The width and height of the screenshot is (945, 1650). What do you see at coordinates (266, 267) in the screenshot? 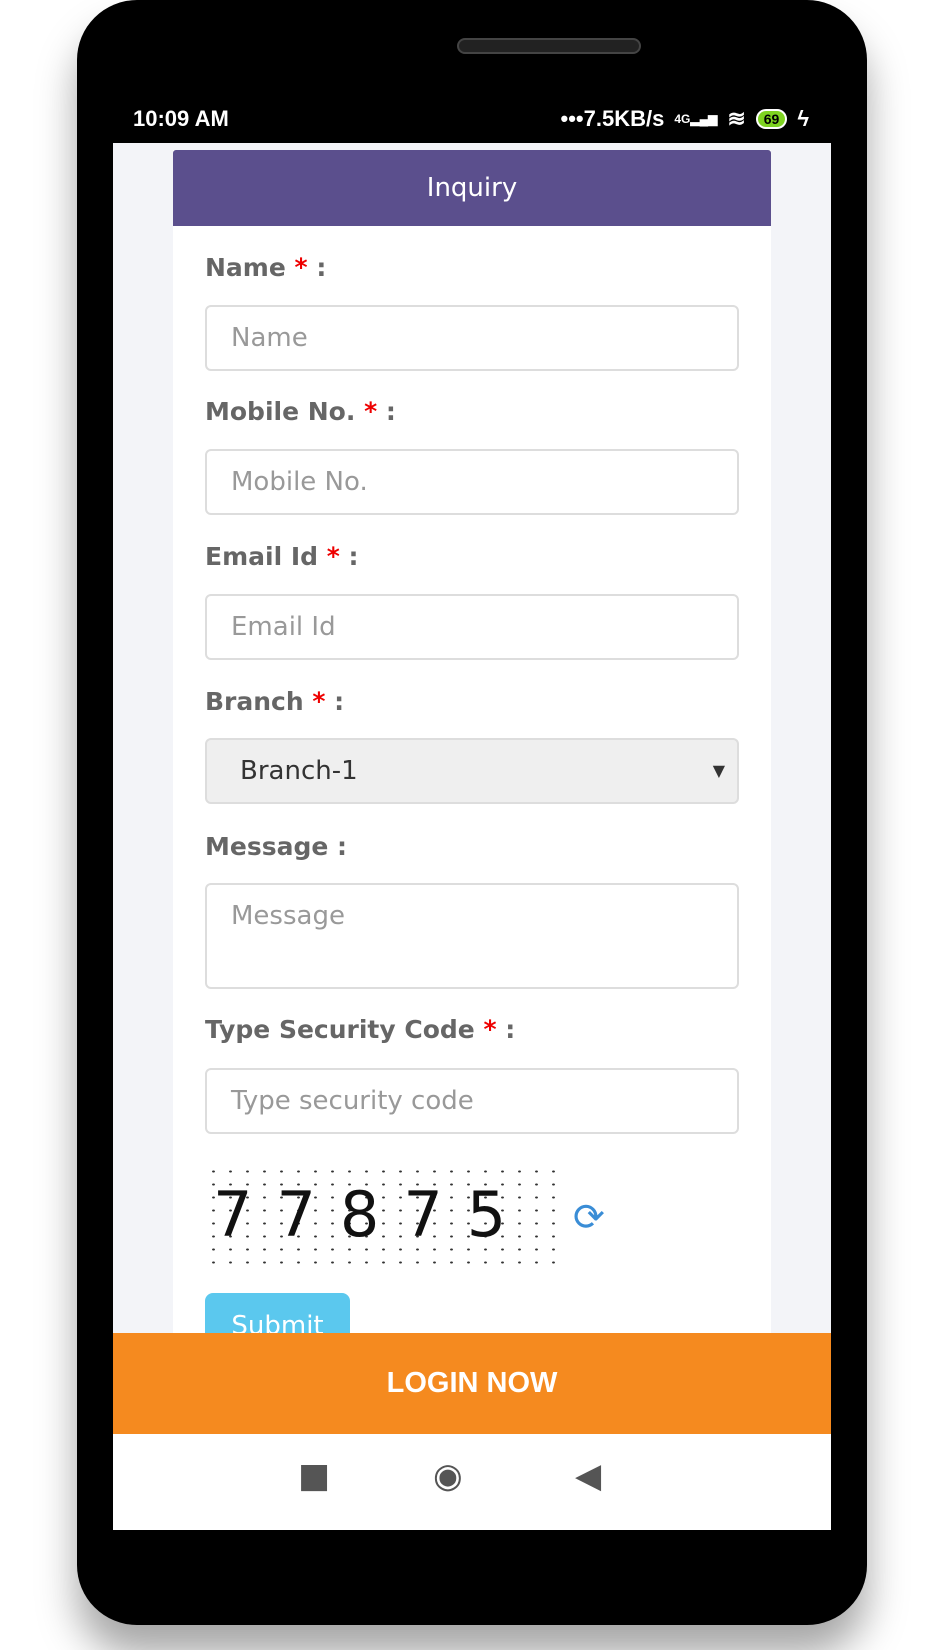
I see `name-label: Name * :` at bounding box center [266, 267].